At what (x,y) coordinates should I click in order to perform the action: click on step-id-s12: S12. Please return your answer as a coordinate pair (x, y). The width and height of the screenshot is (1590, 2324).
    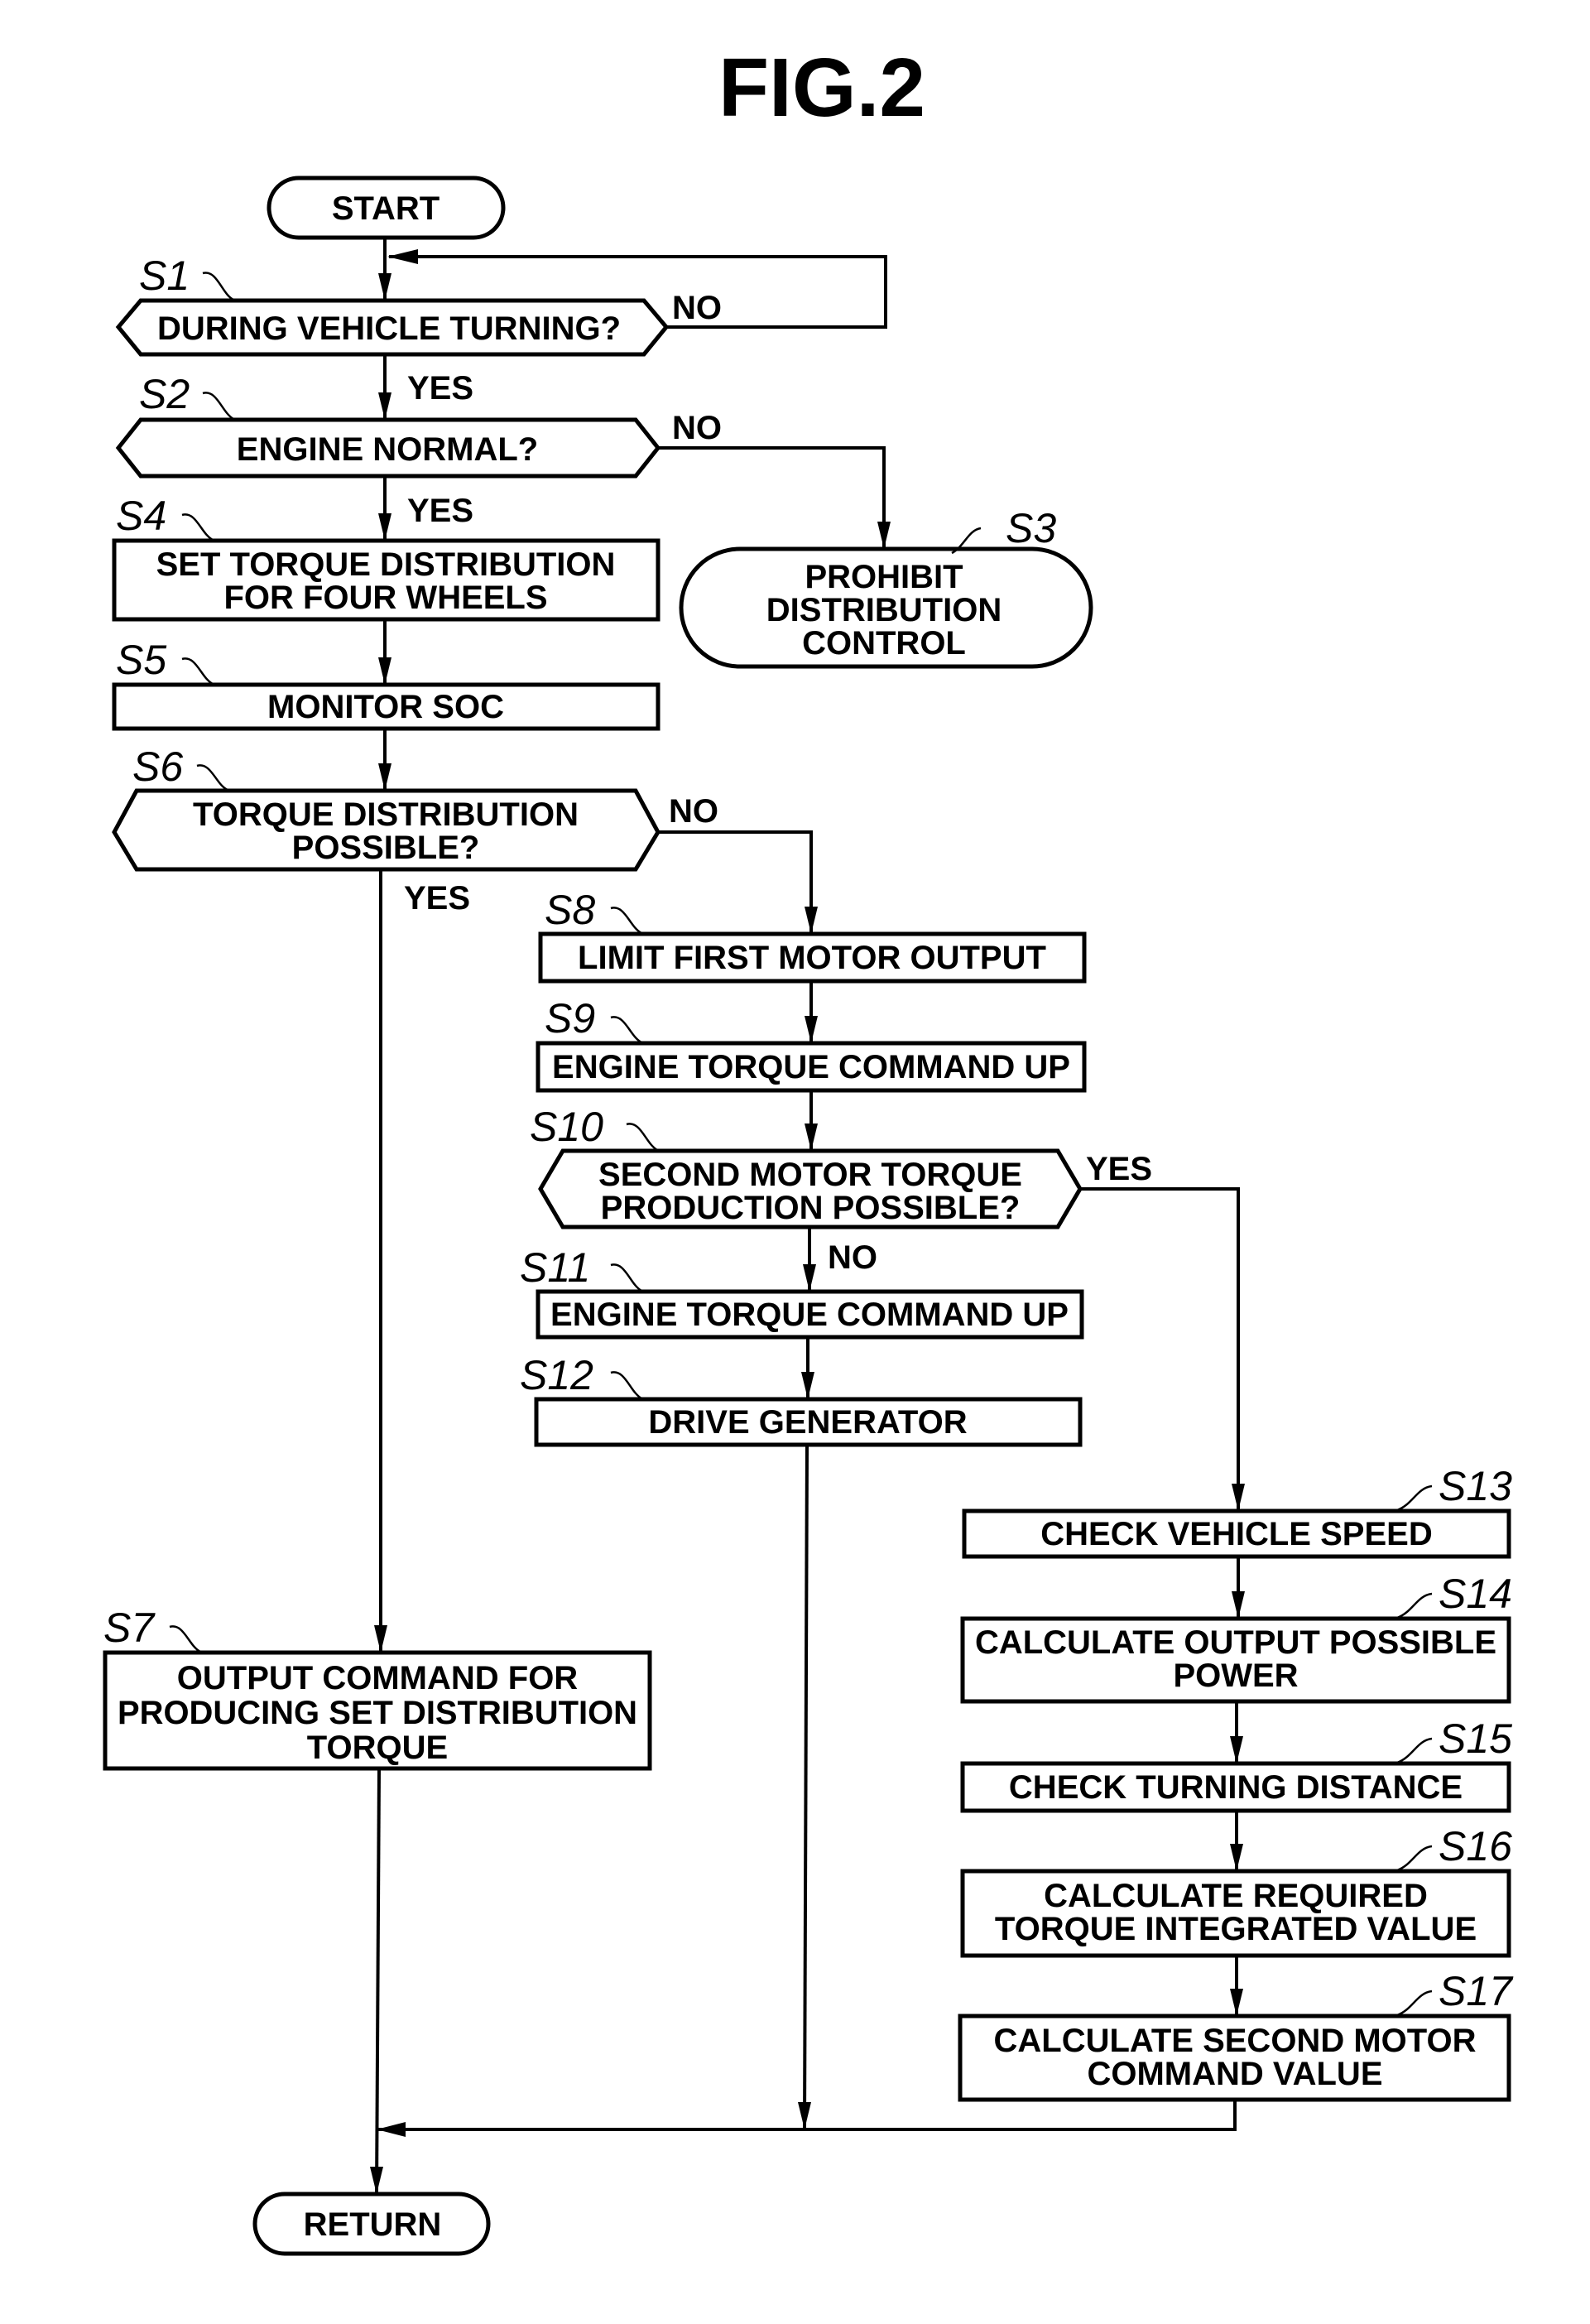
    Looking at the image, I should click on (556, 1375).